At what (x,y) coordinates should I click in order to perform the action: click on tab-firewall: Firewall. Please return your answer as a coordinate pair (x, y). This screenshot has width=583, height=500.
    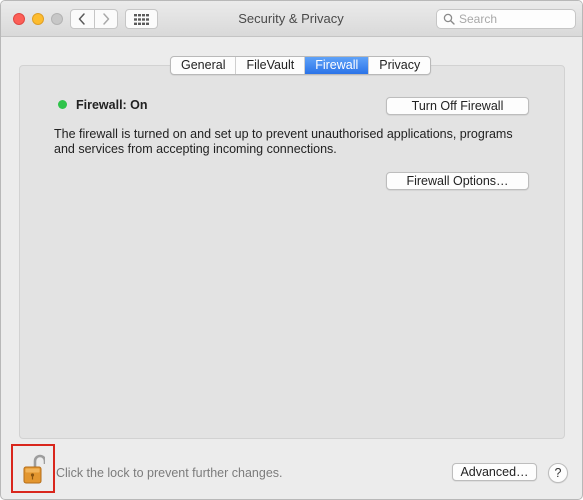
    Looking at the image, I should click on (336, 65).